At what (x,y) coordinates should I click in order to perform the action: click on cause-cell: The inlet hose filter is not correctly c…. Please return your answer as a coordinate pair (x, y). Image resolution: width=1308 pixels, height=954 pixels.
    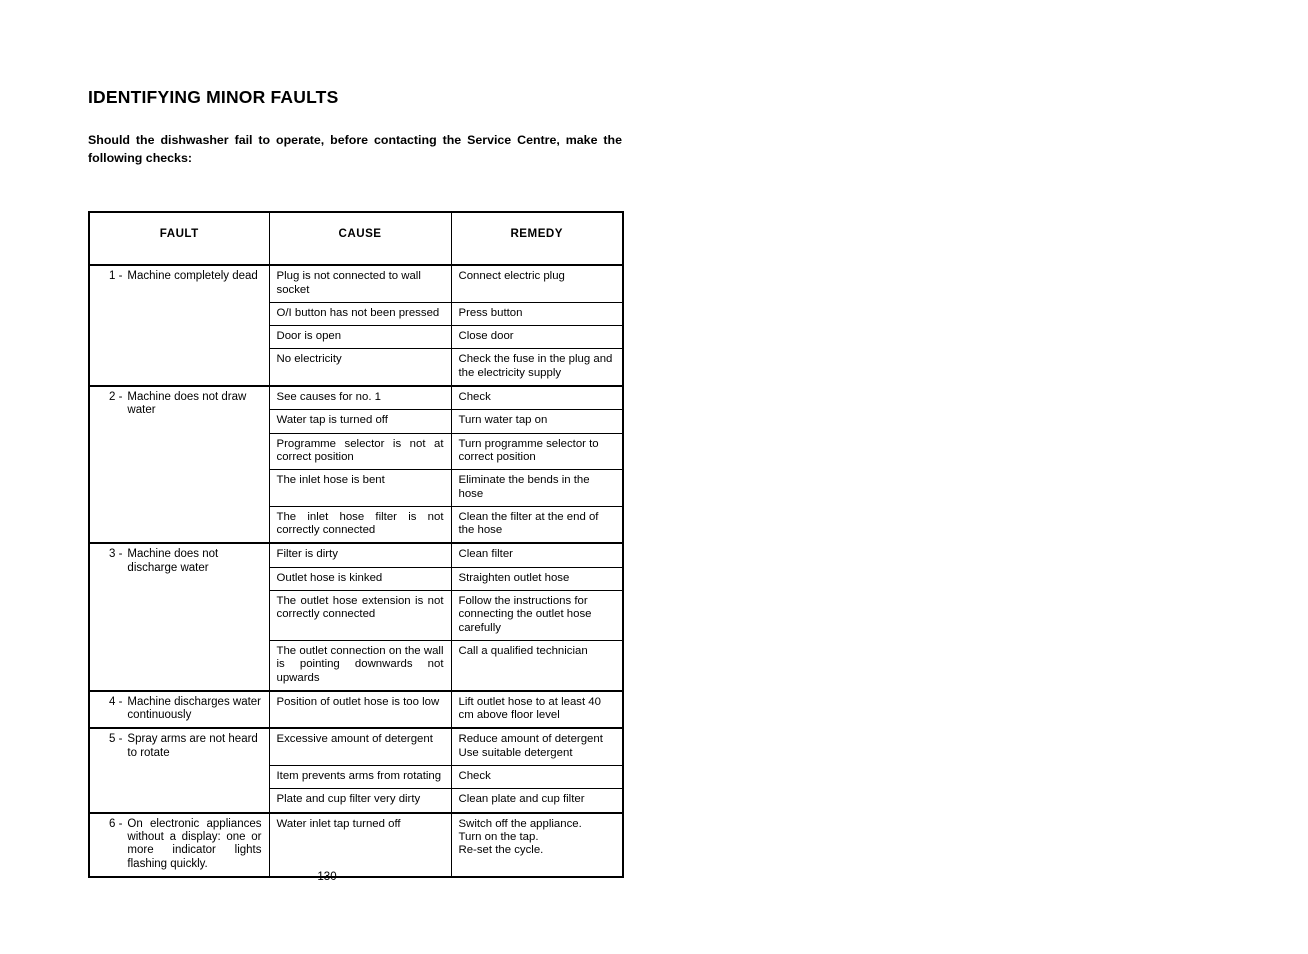
    Looking at the image, I should click on (360, 524).